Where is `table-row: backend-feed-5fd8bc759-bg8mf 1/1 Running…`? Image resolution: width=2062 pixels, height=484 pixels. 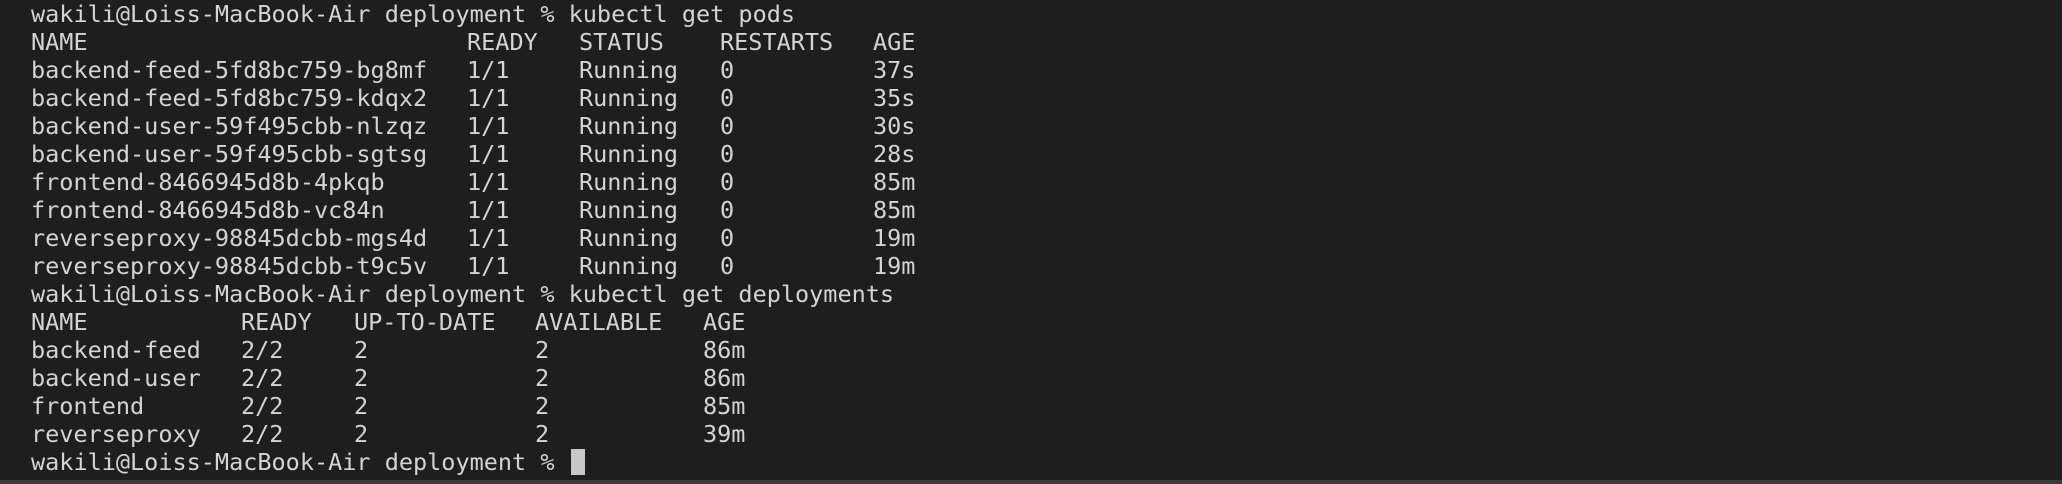 table-row: backend-feed-5fd8bc759-bg8mf 1/1 Running… is located at coordinates (1046, 70).